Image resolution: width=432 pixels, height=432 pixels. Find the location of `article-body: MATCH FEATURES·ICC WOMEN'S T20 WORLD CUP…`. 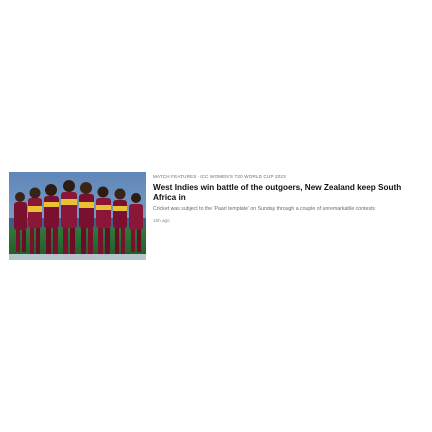

article-body: MATCH FEATURES·ICC WOMEN'S T20 WORLD CUP… is located at coordinates (288, 197).